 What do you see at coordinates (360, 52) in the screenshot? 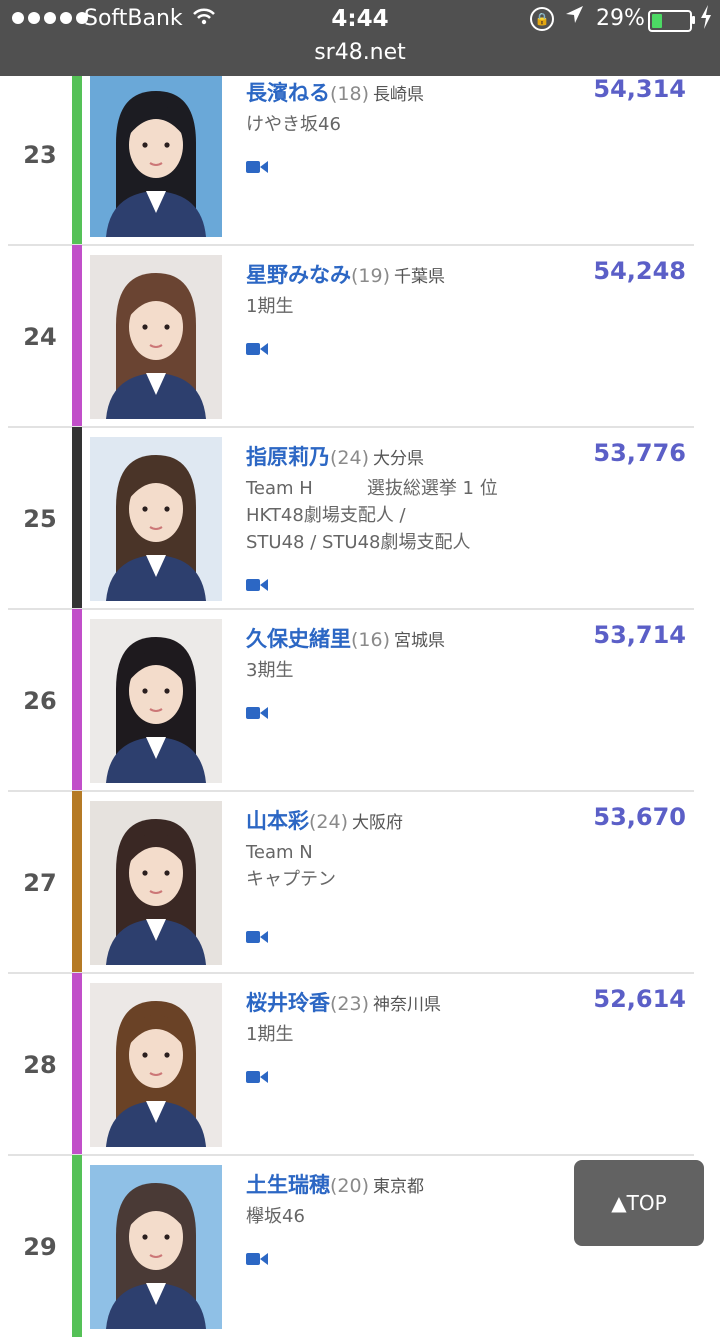
I see `address-bar-url: sr48.net` at bounding box center [360, 52].